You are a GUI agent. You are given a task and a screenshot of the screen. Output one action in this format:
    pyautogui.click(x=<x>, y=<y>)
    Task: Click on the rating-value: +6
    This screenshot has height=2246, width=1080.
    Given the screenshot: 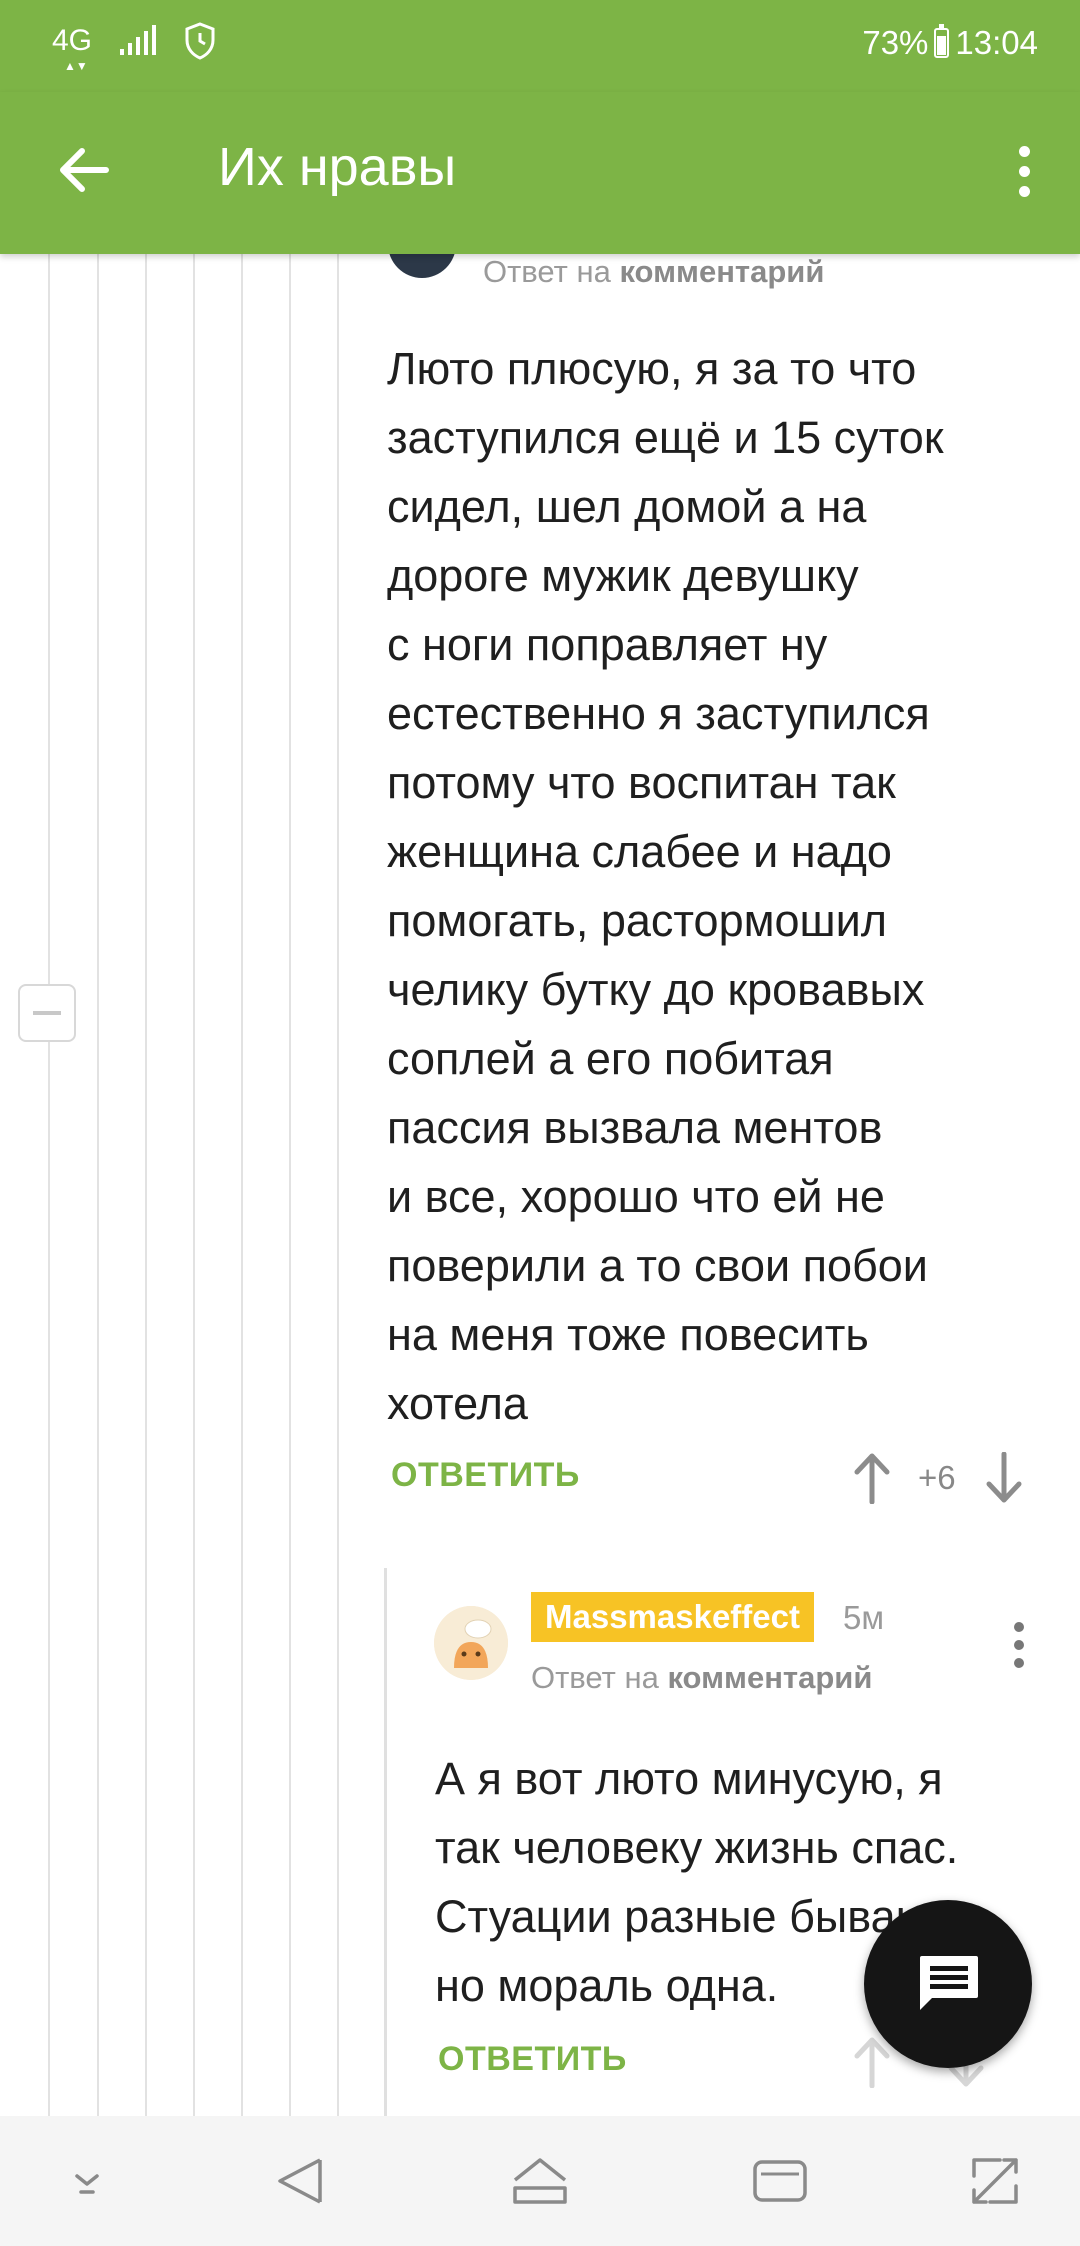 What is the action you would take?
    pyautogui.click(x=937, y=1477)
    